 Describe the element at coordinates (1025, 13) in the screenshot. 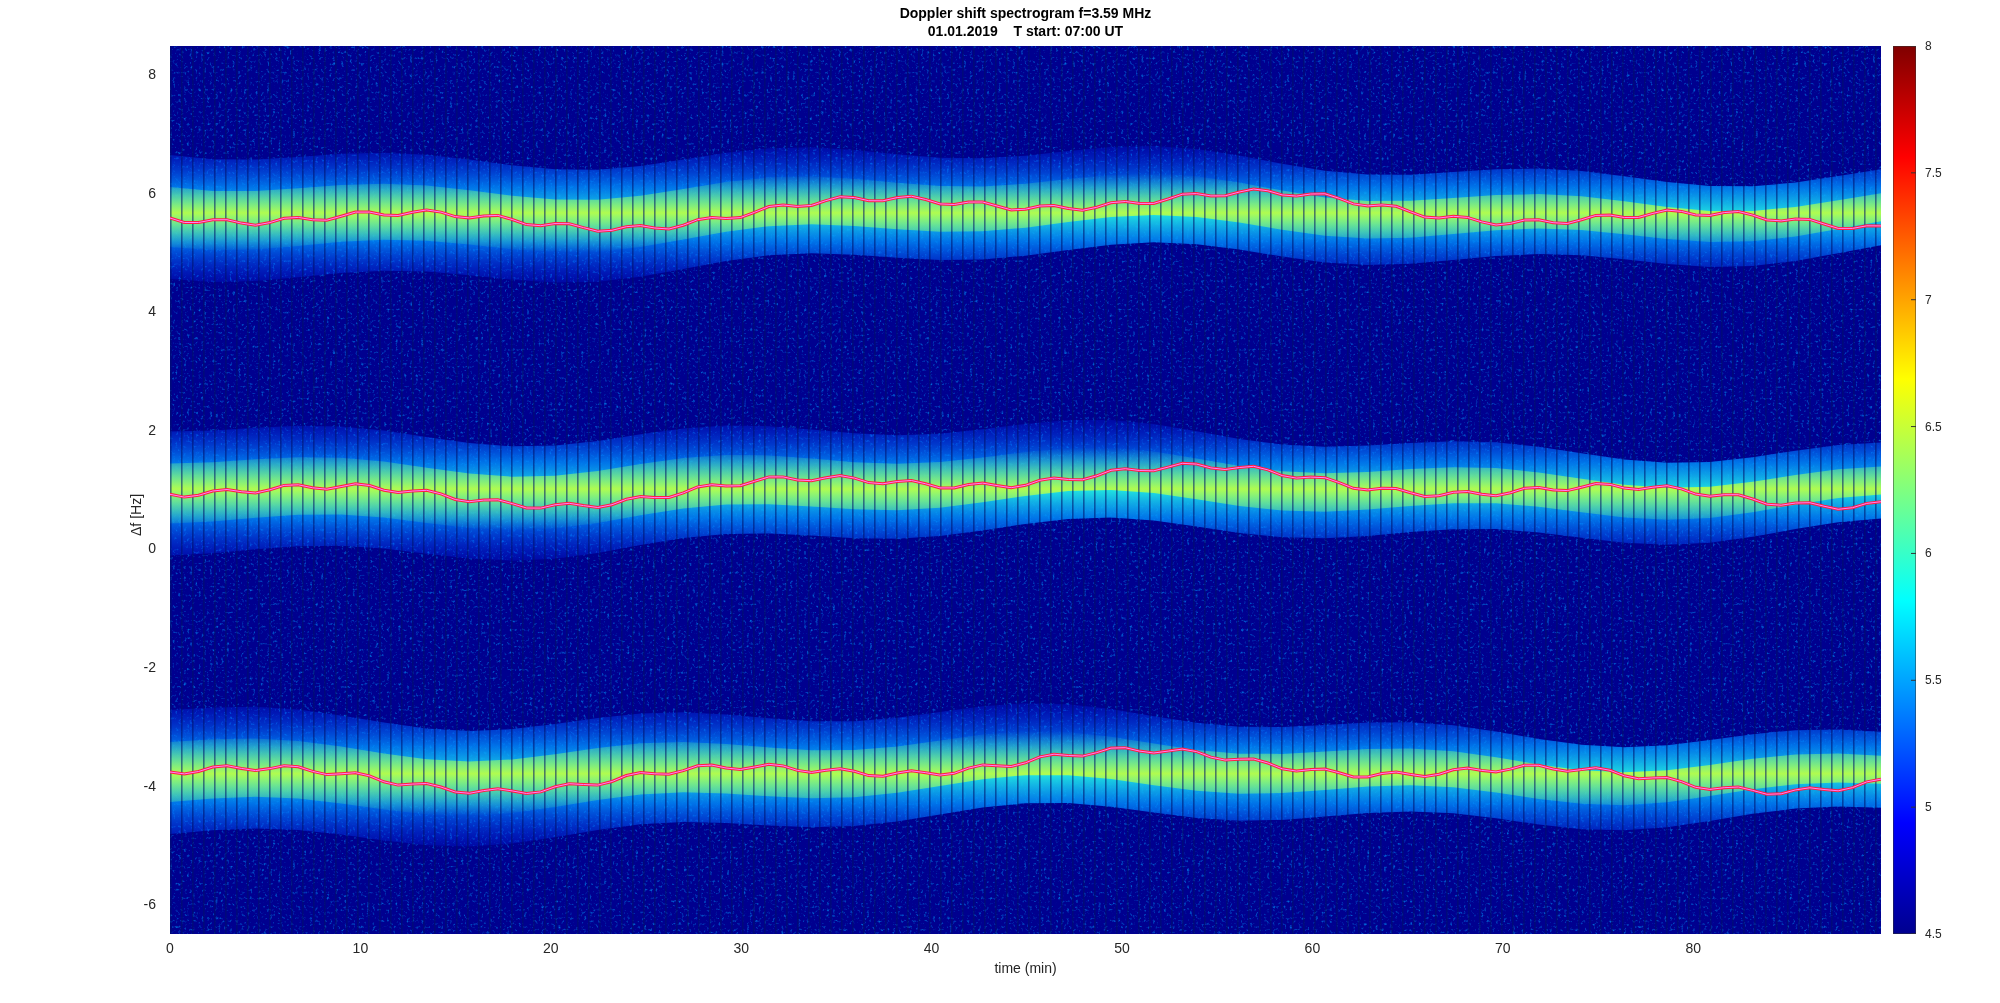

I see `chart-title: Doppler shift spectrogram f=3.59 MHz` at that location.